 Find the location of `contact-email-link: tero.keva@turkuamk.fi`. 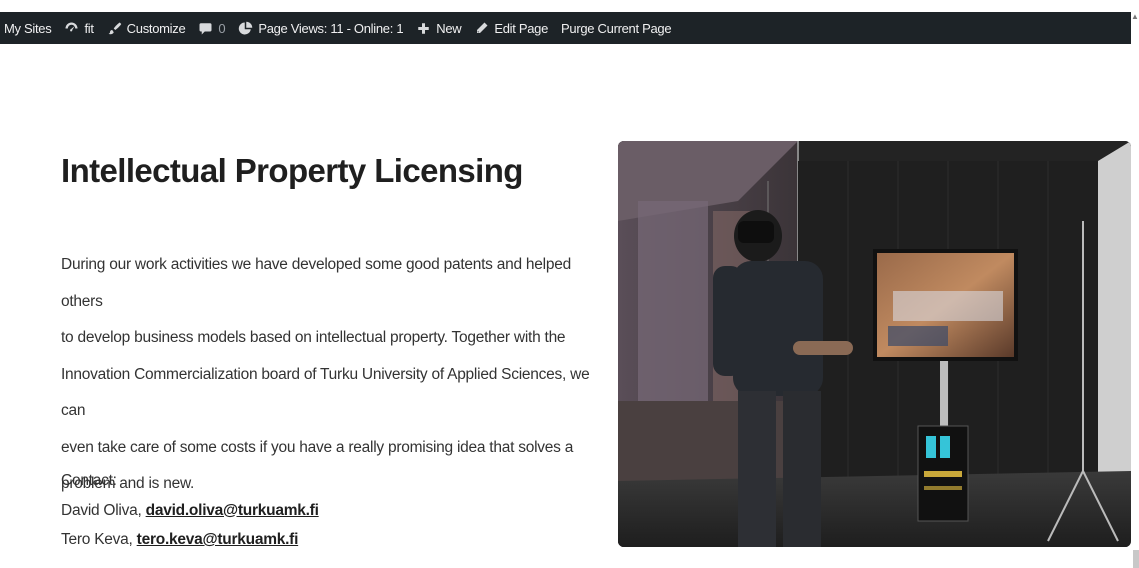

contact-email-link: tero.keva@turkuamk.fi is located at coordinates (218, 539).